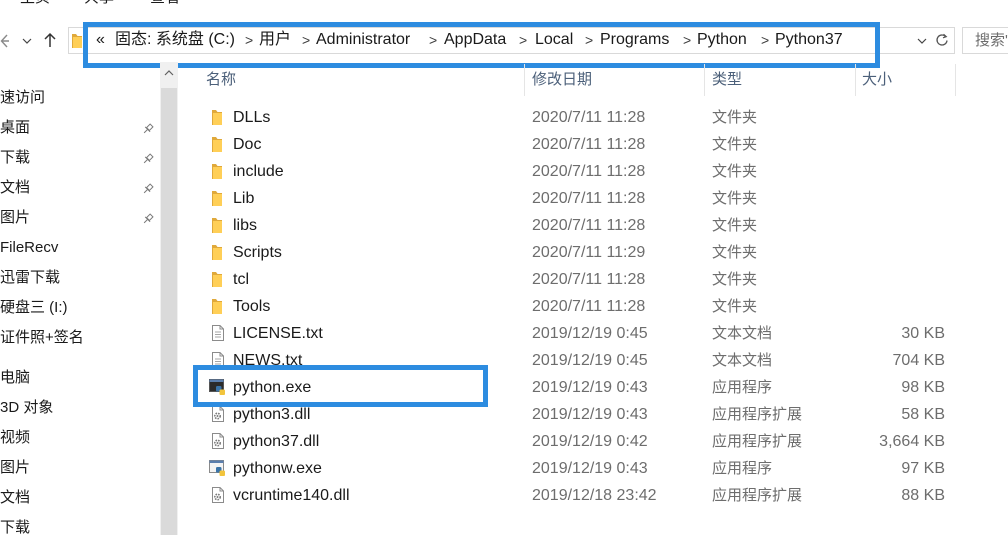  I want to click on file-name: include, so click(258, 171).